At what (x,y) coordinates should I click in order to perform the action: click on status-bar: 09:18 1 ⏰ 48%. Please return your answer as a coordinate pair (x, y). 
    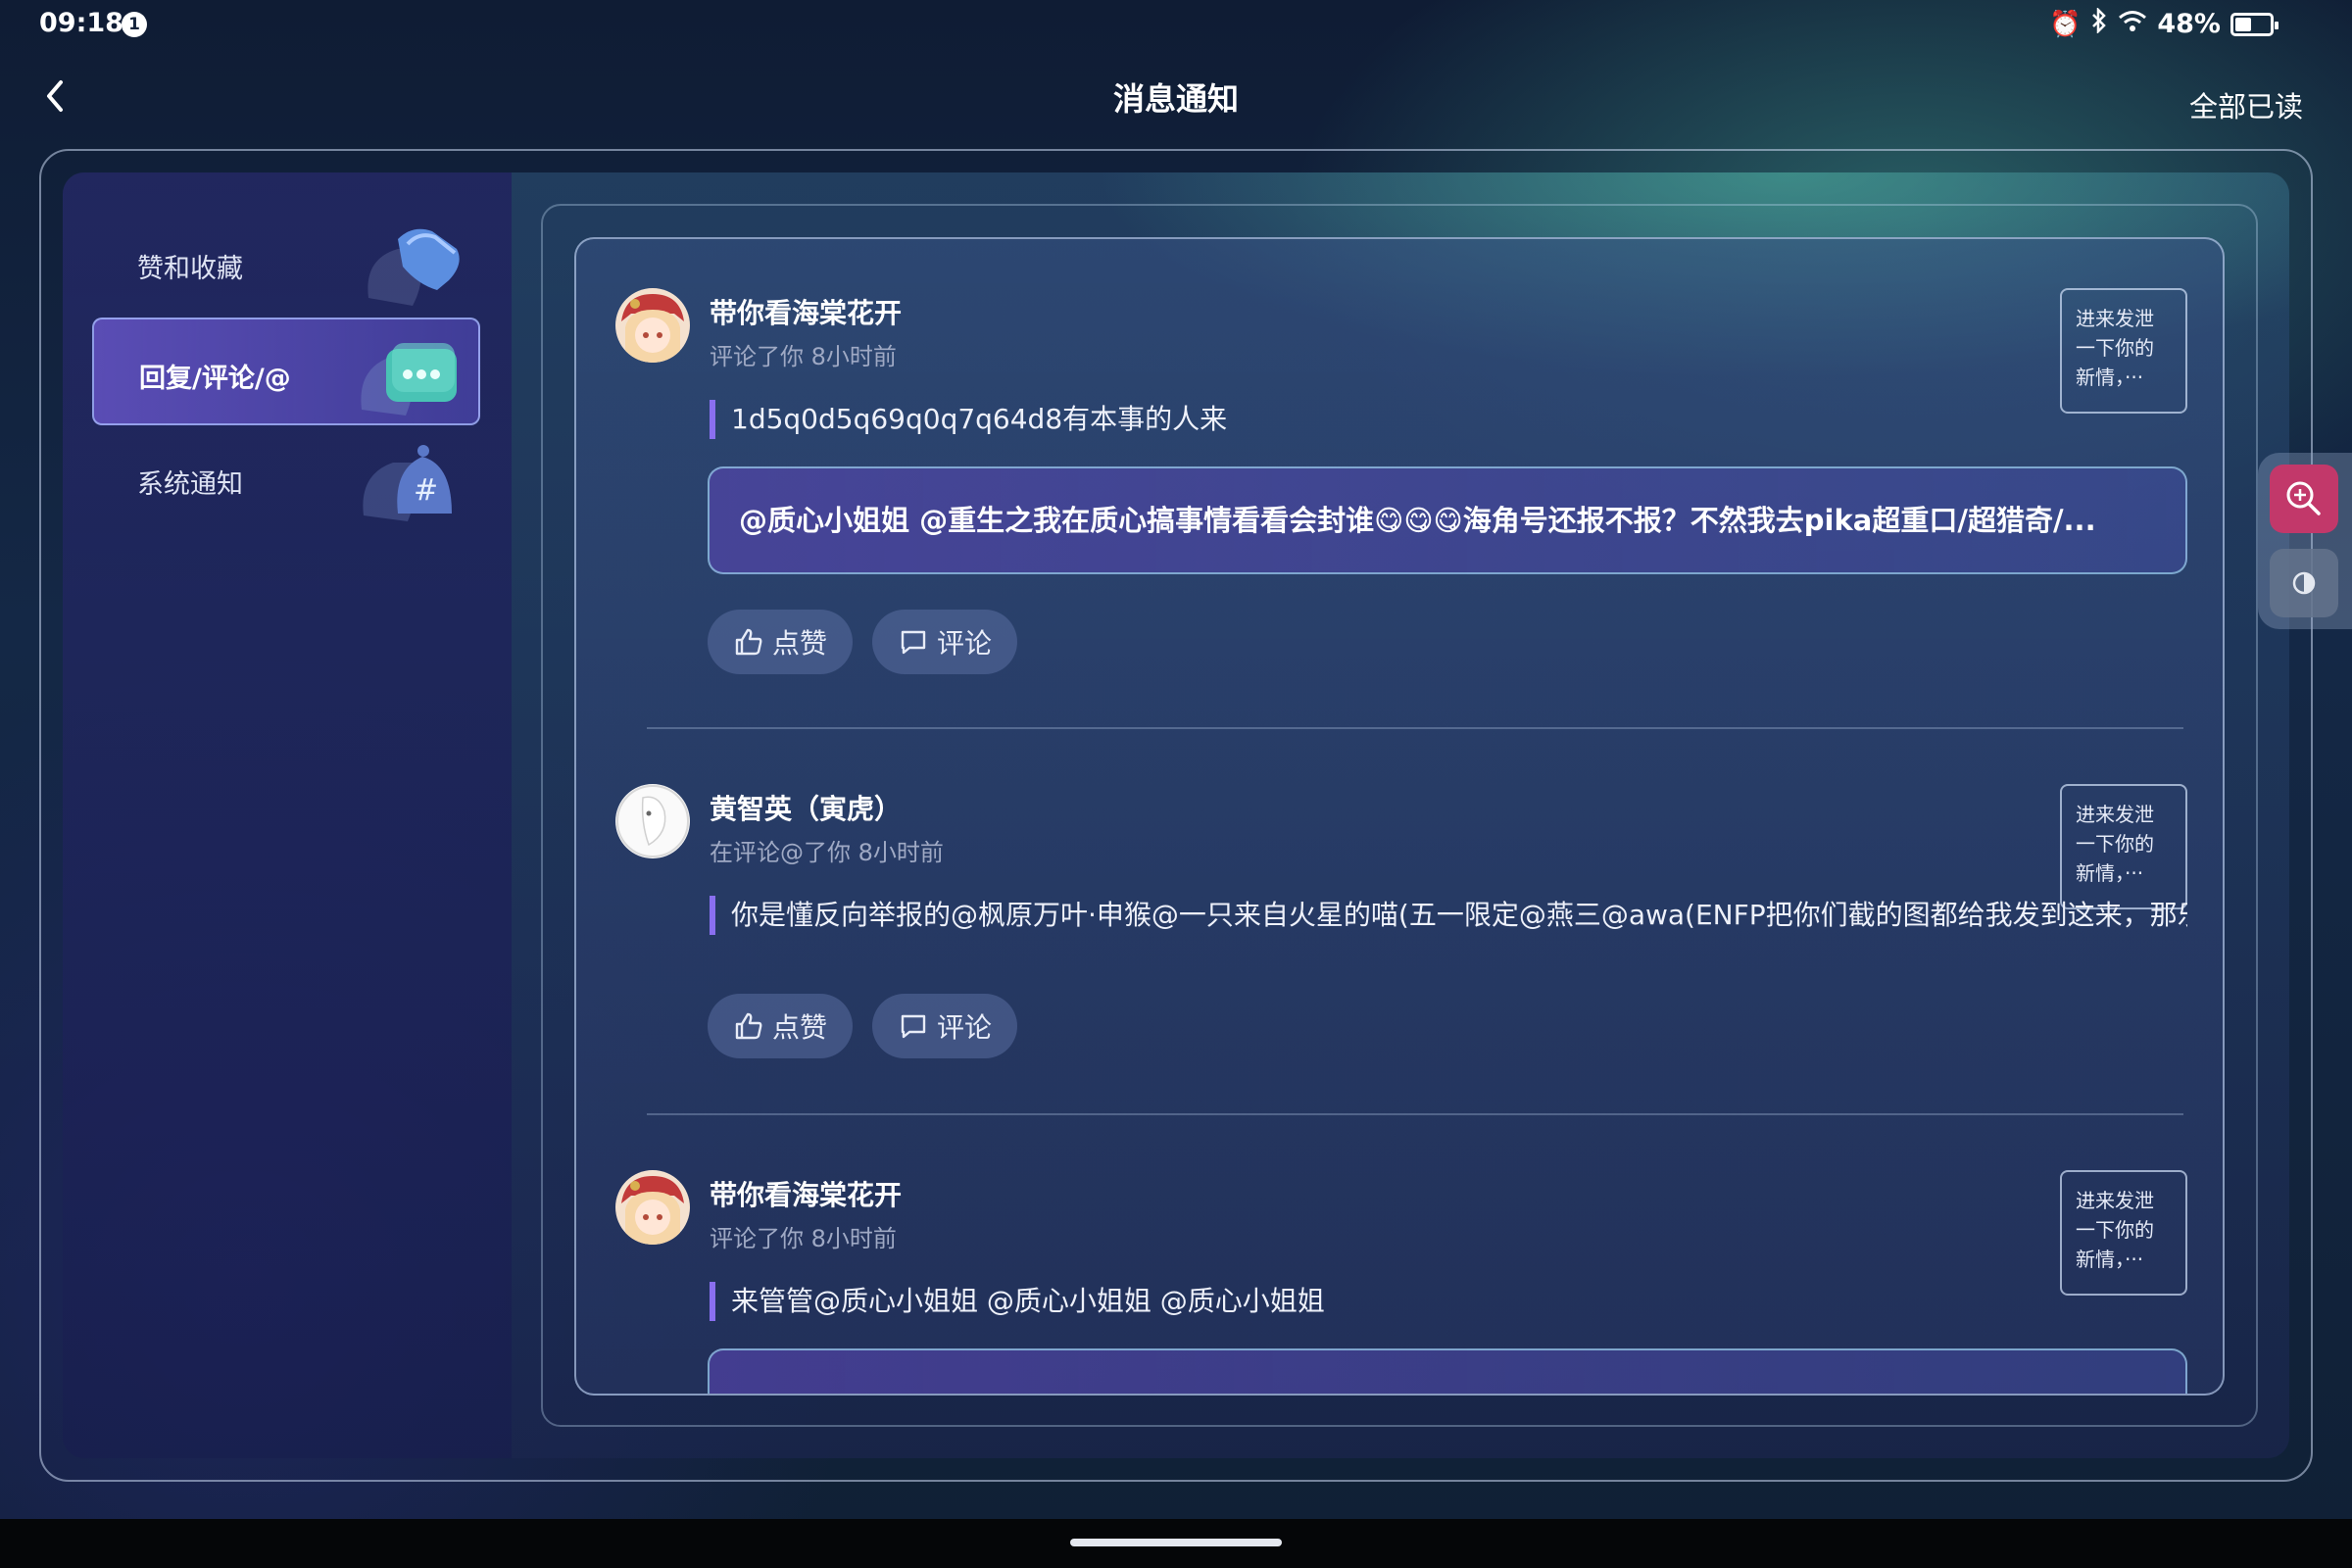
    Looking at the image, I should click on (1176, 25).